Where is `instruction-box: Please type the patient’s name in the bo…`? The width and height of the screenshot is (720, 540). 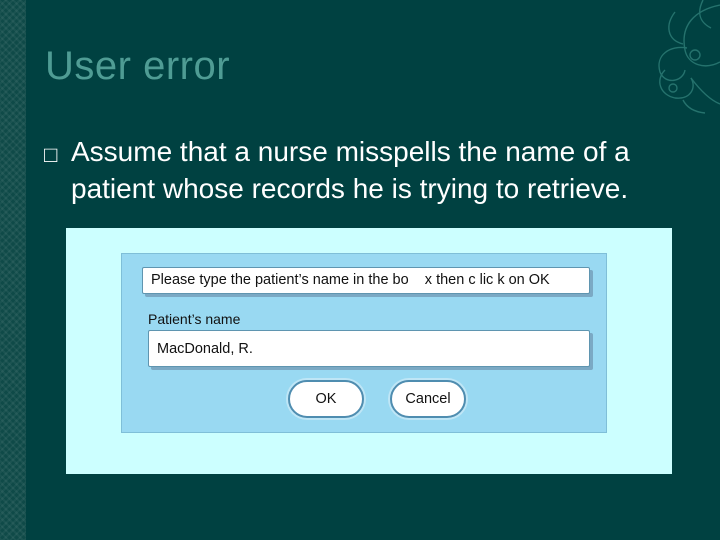 instruction-box: Please type the patient’s name in the bo… is located at coordinates (366, 280).